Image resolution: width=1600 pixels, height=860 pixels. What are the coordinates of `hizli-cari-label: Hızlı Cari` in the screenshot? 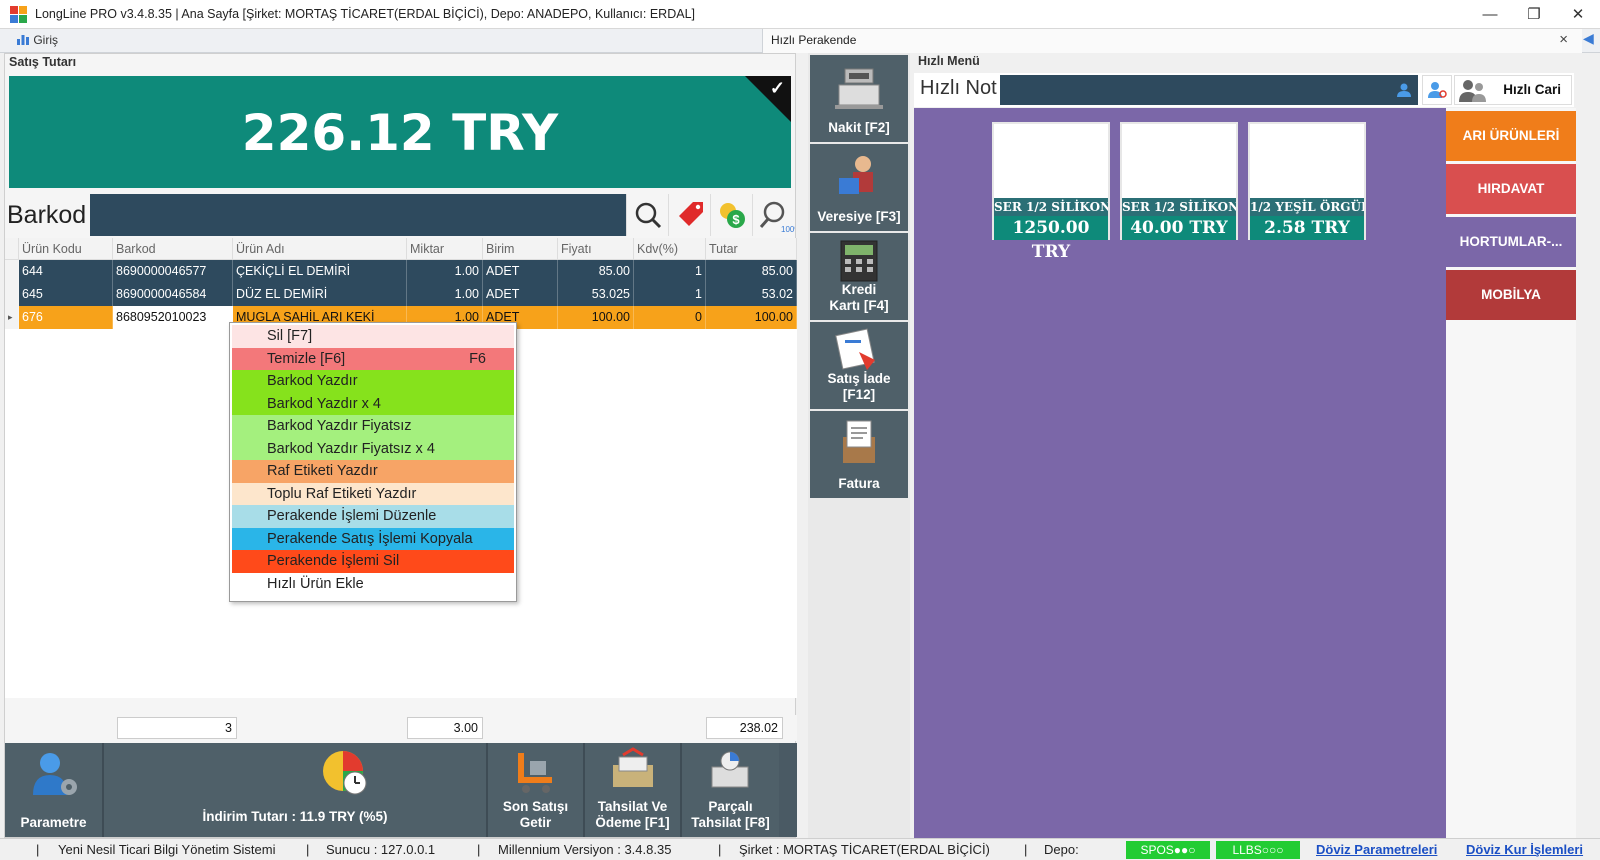 It's located at (1532, 89).